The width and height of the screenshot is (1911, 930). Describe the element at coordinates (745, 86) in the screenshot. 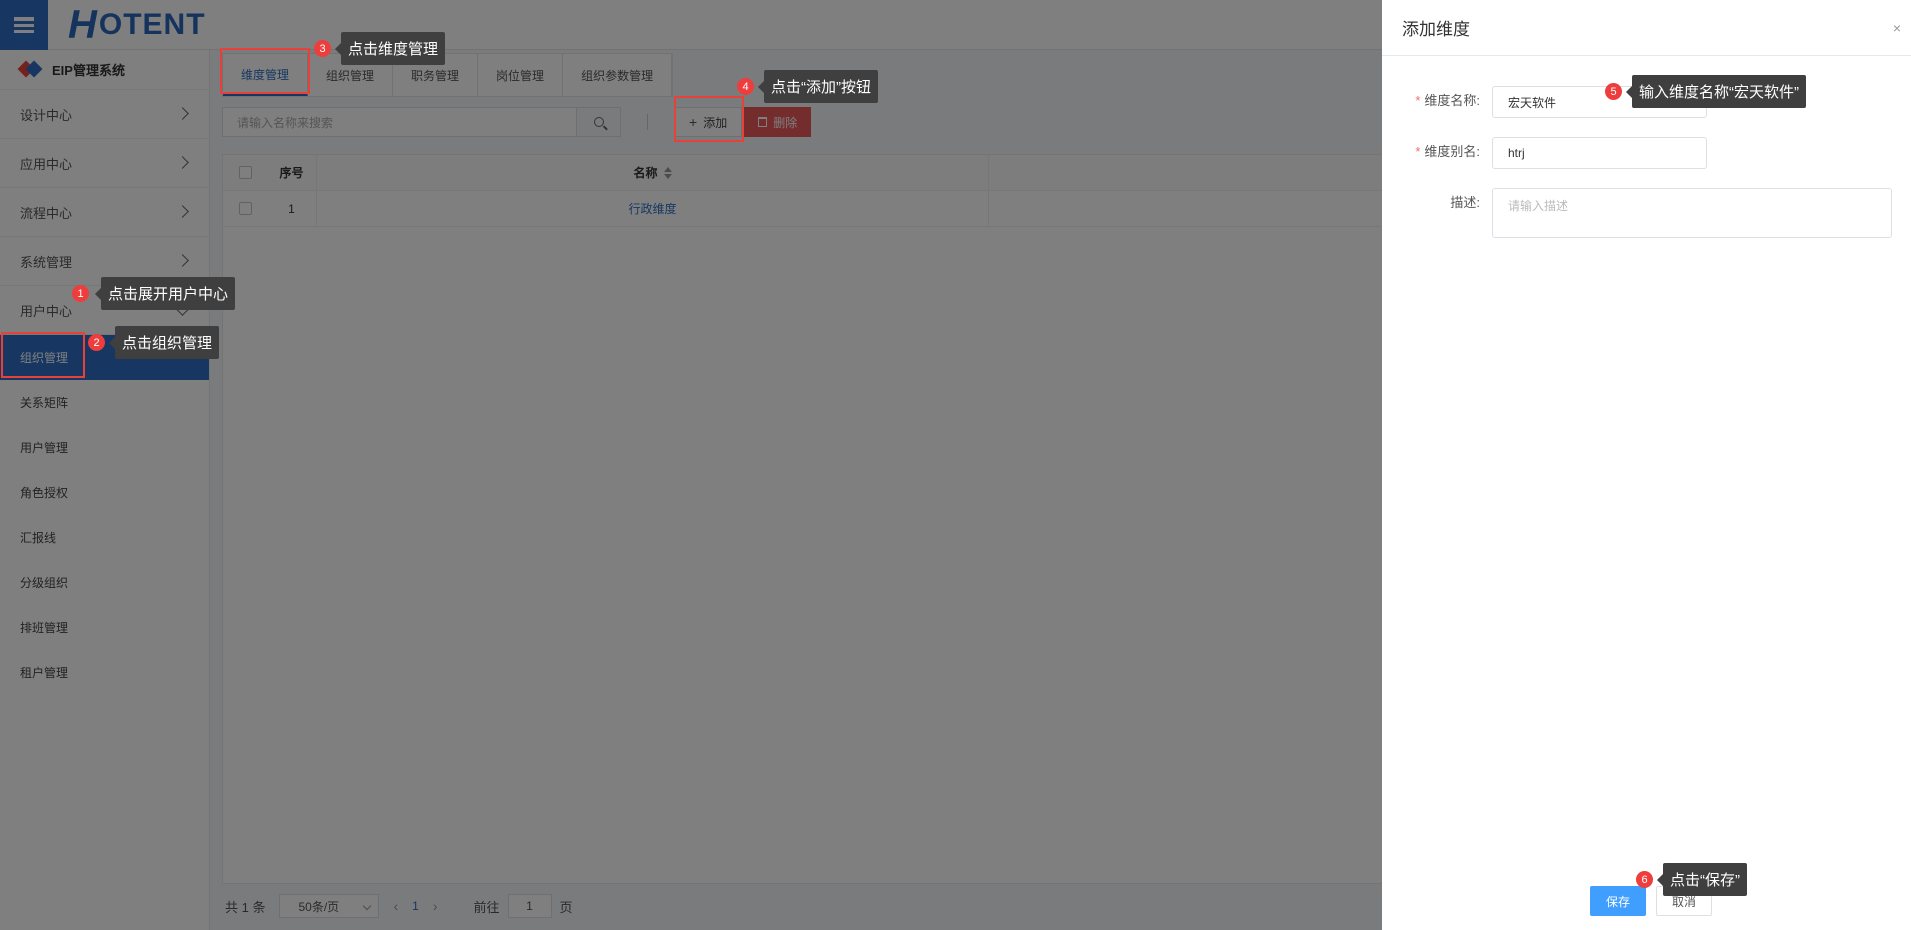

I see `annotation-badge-4: 4` at that location.